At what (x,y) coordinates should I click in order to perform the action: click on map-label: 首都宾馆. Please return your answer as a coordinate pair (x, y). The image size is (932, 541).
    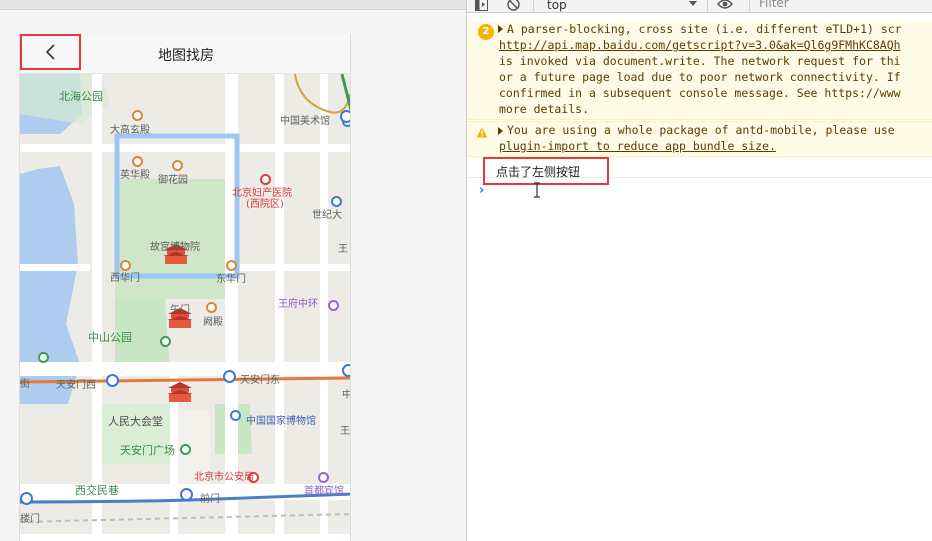
    Looking at the image, I should click on (324, 491).